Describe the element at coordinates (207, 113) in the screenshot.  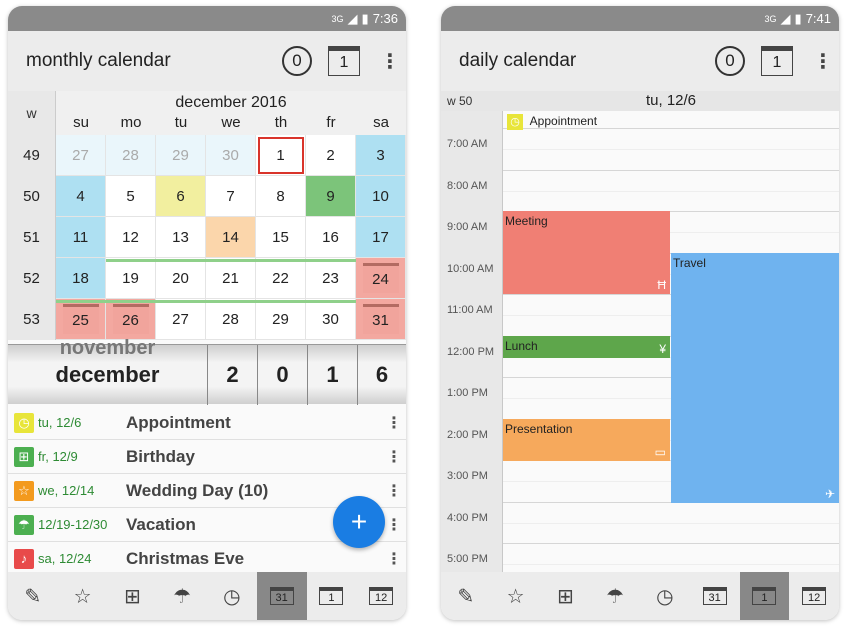
I see `month-header: w december 2016 su mo tu we th fr sa` at that location.